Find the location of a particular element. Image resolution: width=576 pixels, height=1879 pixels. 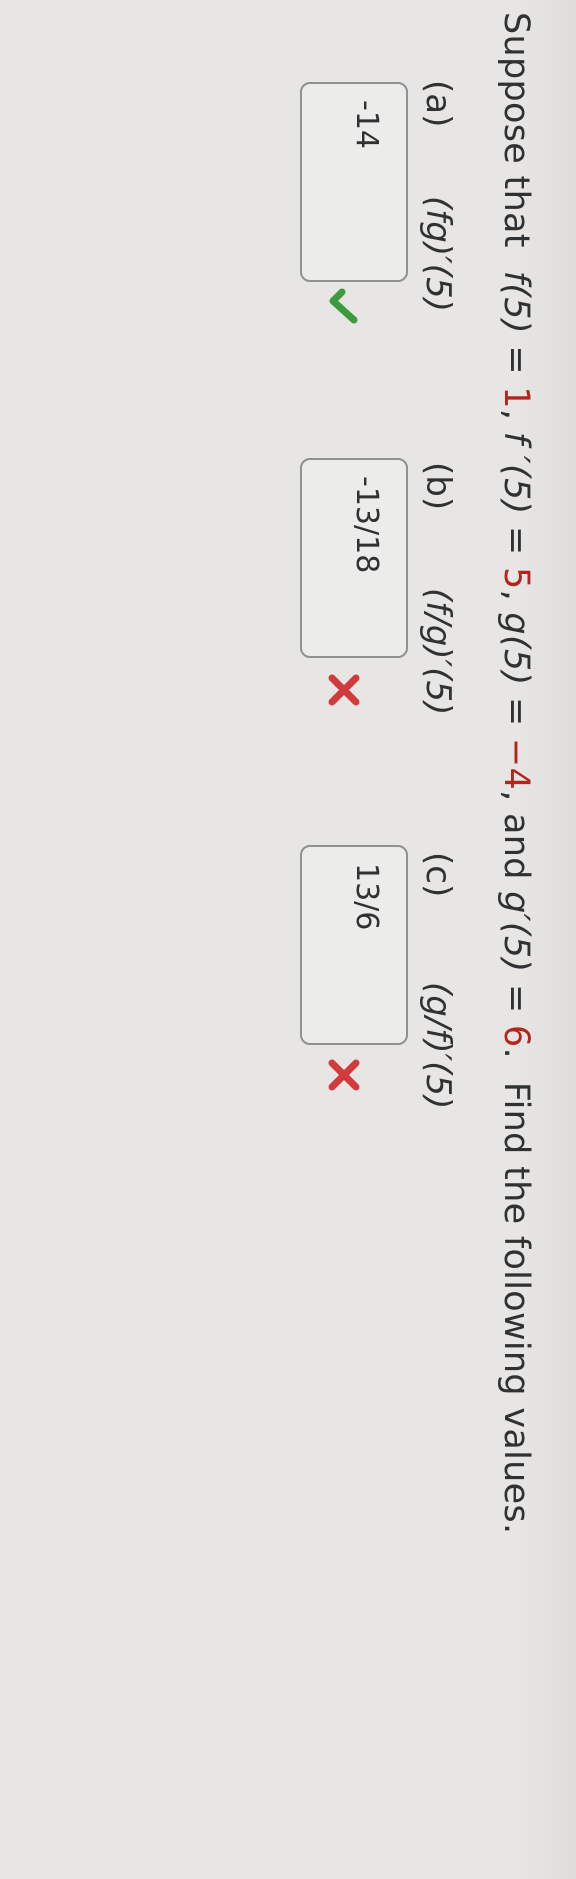

part-c-label: (c) is located at coordinates (438, 874).